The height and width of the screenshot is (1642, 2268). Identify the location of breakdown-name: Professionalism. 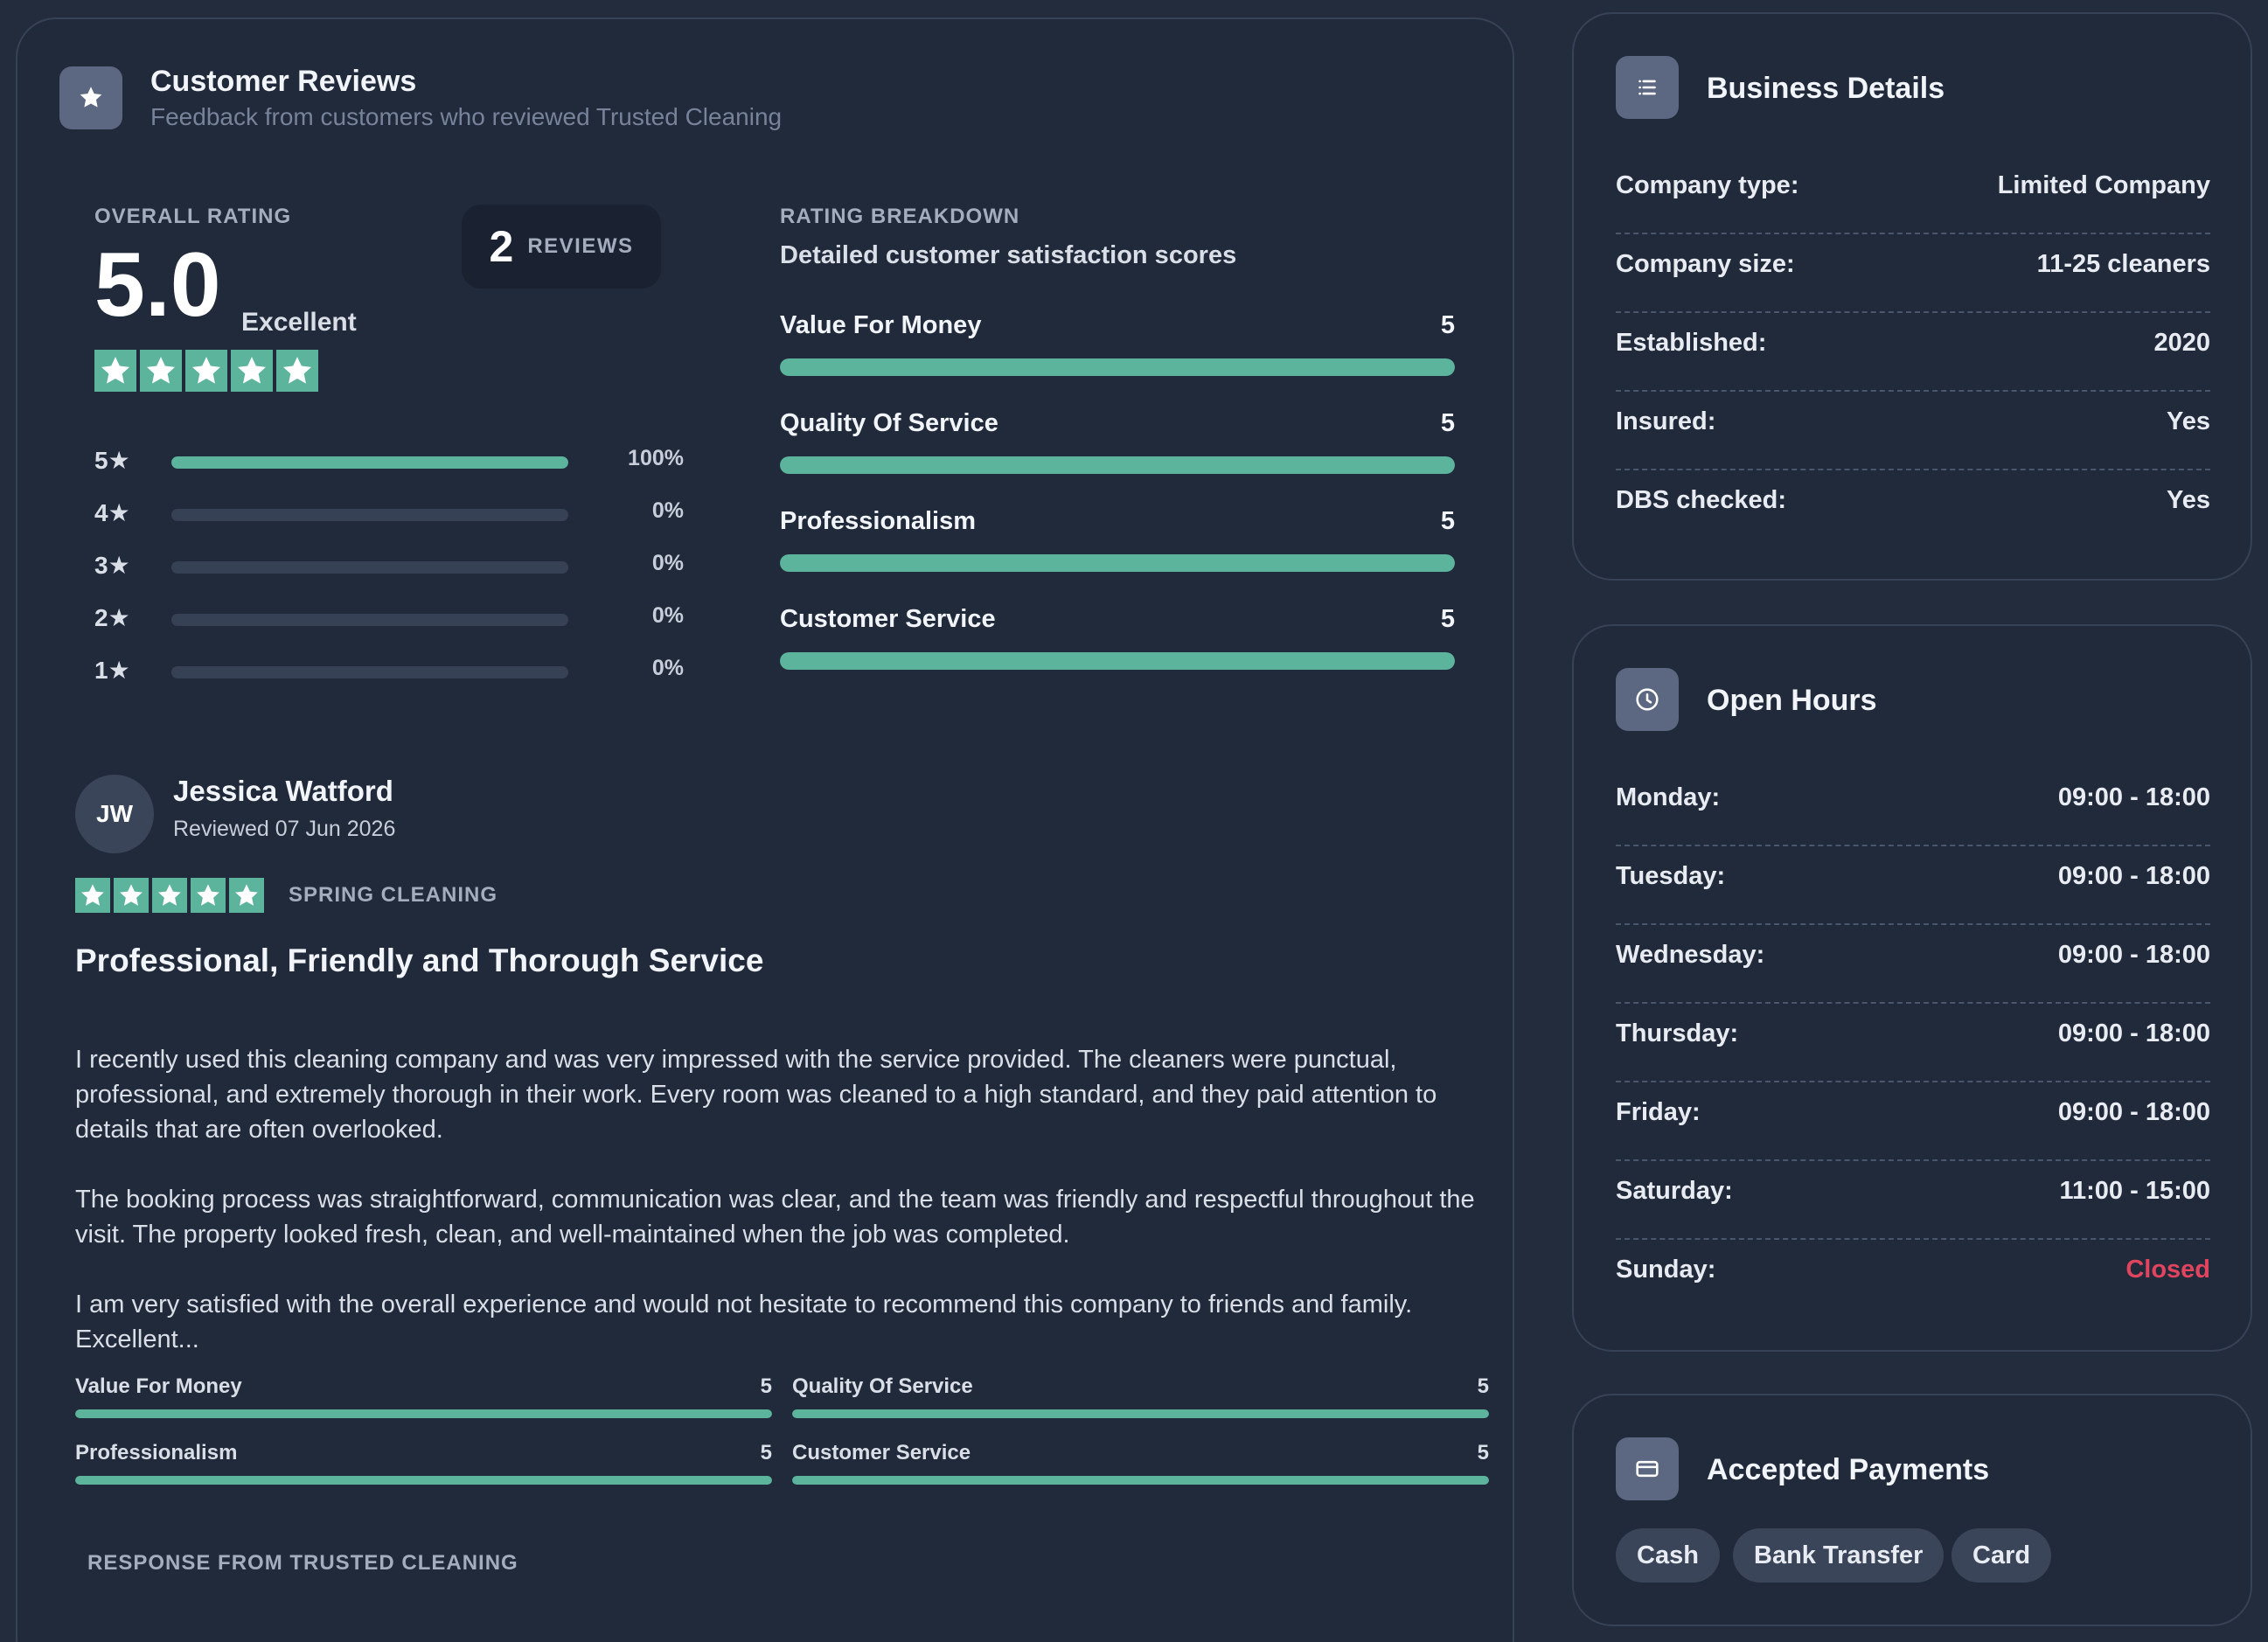
(878, 521).